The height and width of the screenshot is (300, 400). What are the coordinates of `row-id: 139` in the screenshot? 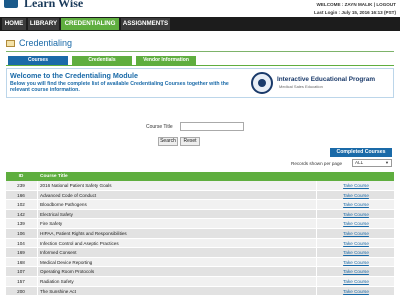 It's located at (21, 224).